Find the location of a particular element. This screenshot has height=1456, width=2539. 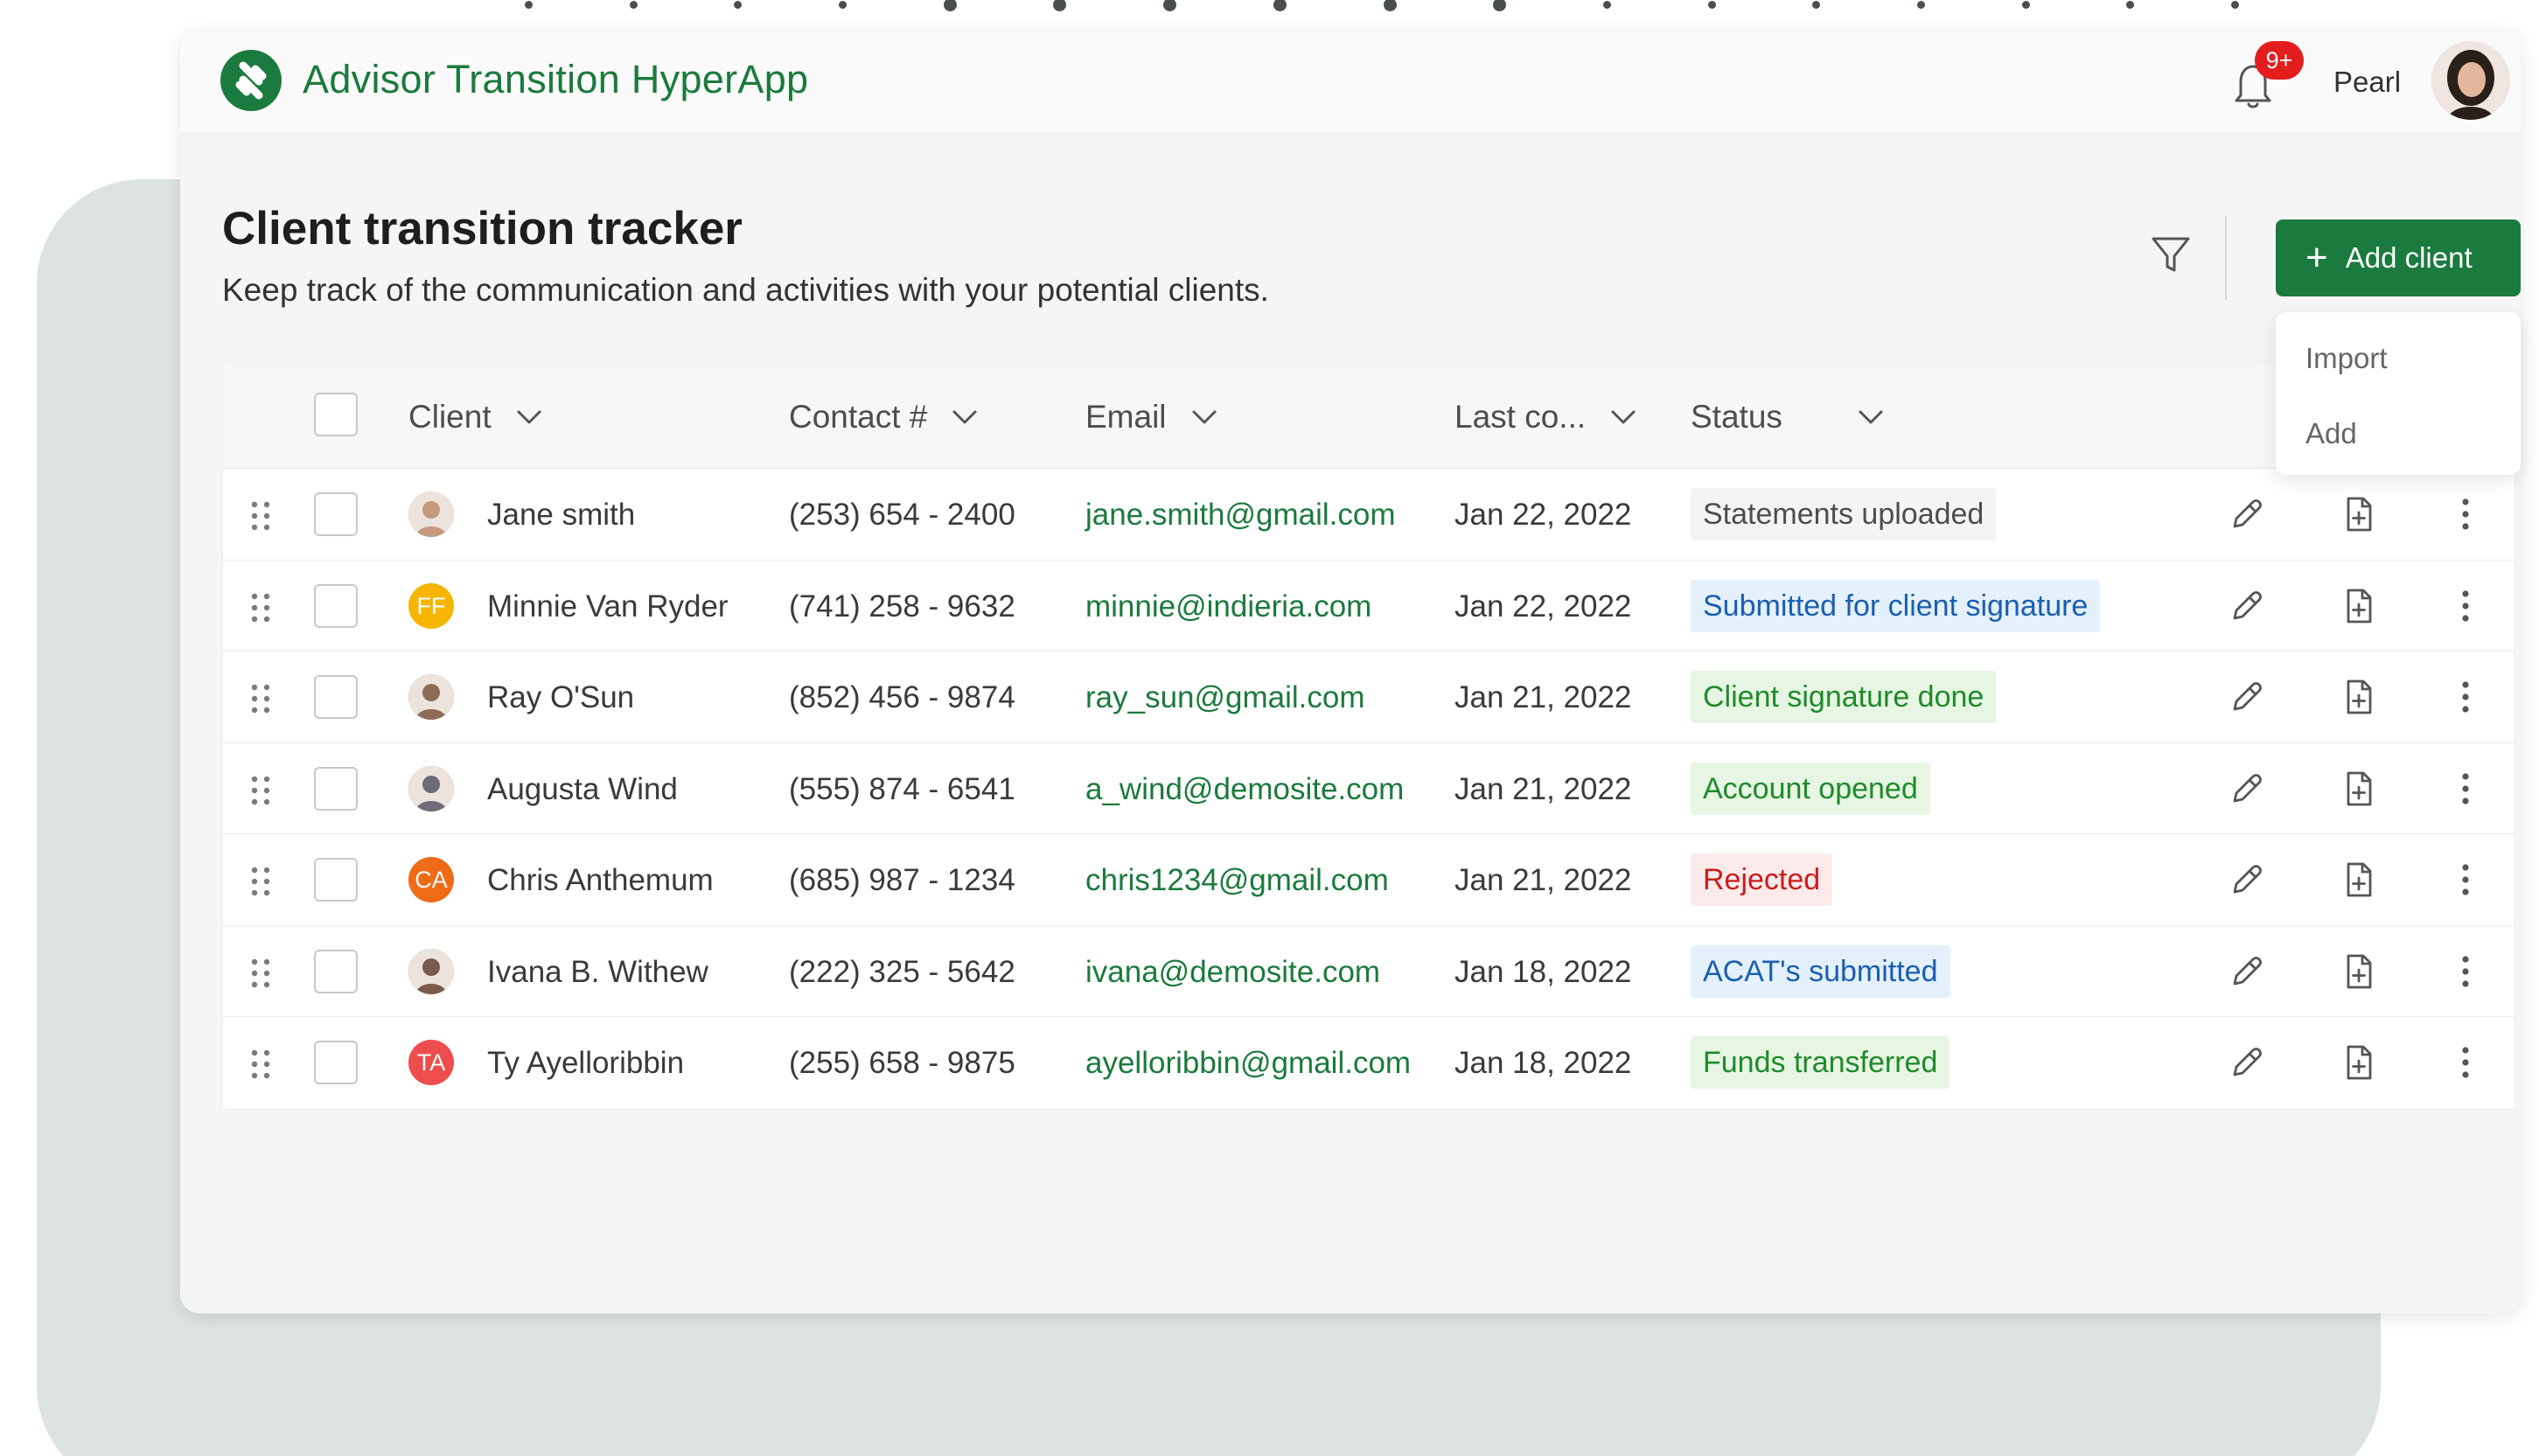

column-header-status: Status is located at coordinates (1788, 417).